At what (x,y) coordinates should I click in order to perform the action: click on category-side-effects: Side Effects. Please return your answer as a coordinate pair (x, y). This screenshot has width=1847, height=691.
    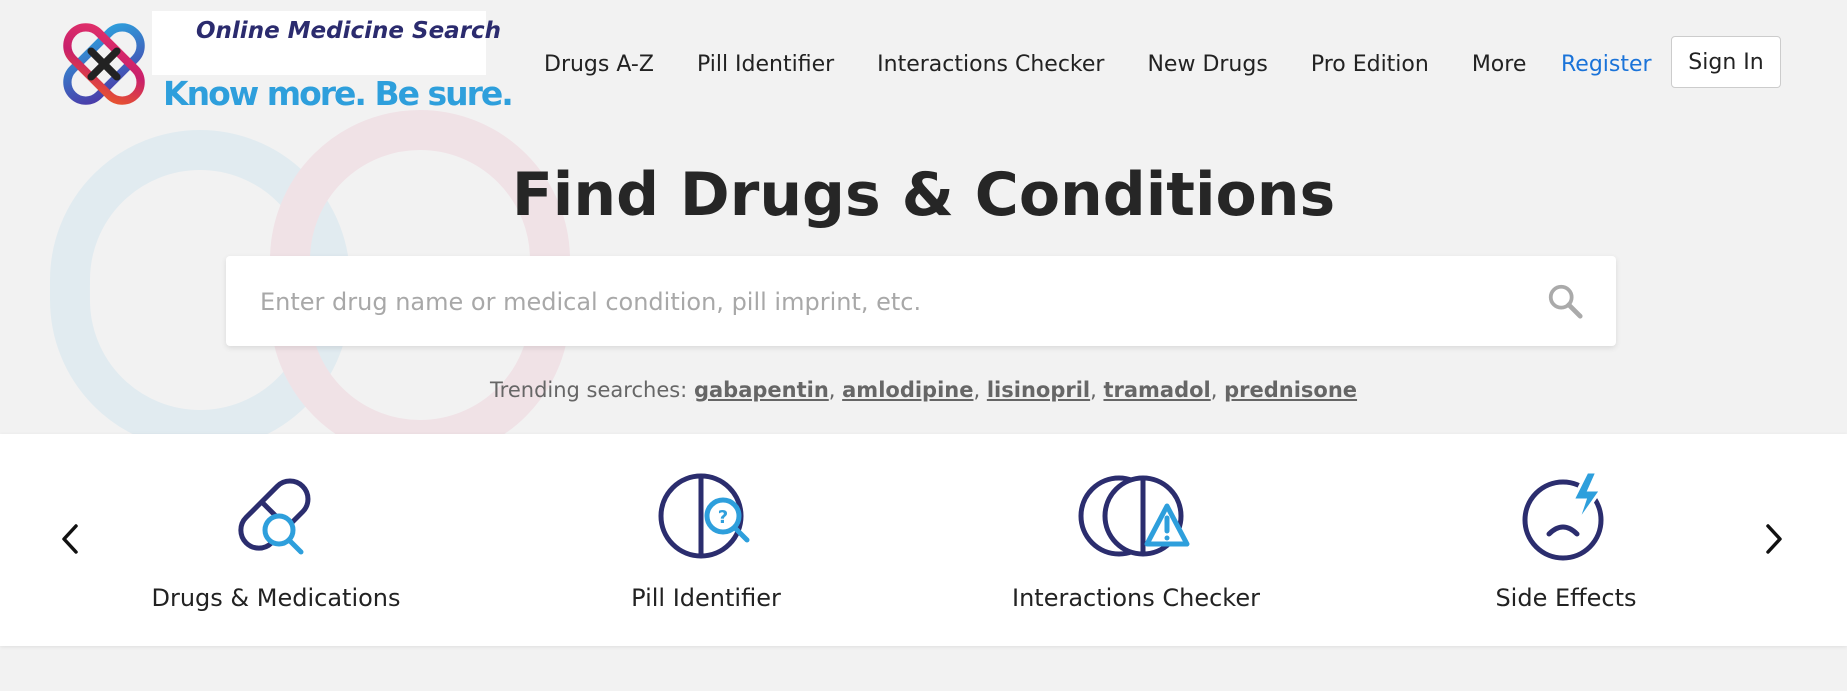
    Looking at the image, I should click on (1566, 540).